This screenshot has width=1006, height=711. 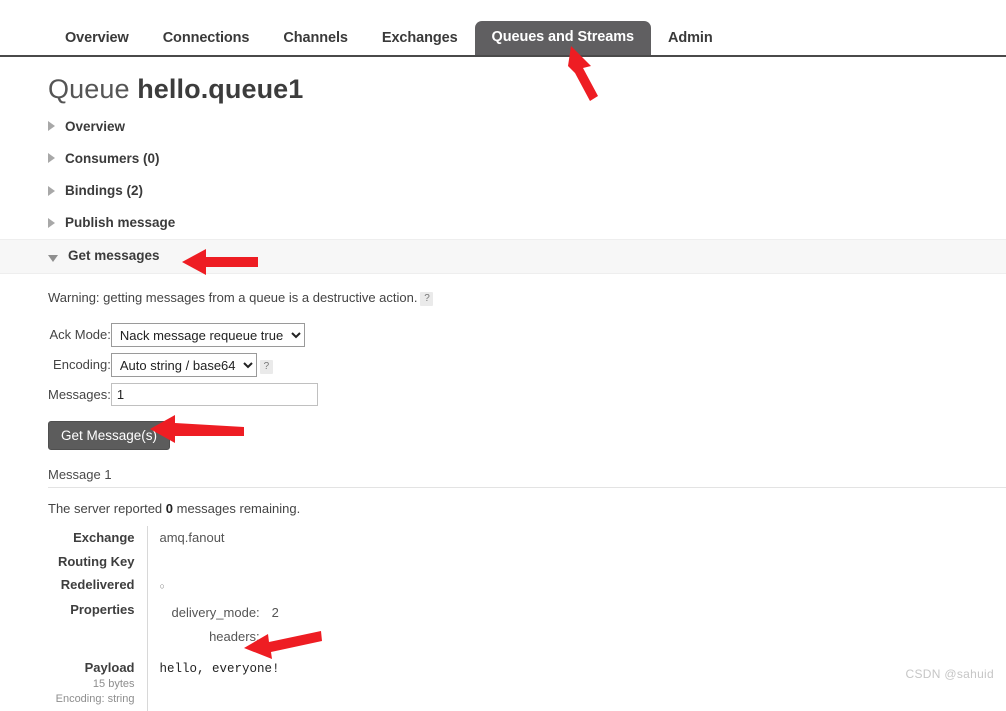 I want to click on form-row-encoding: Encoding: Auto string / base64?, so click(x=183, y=365).